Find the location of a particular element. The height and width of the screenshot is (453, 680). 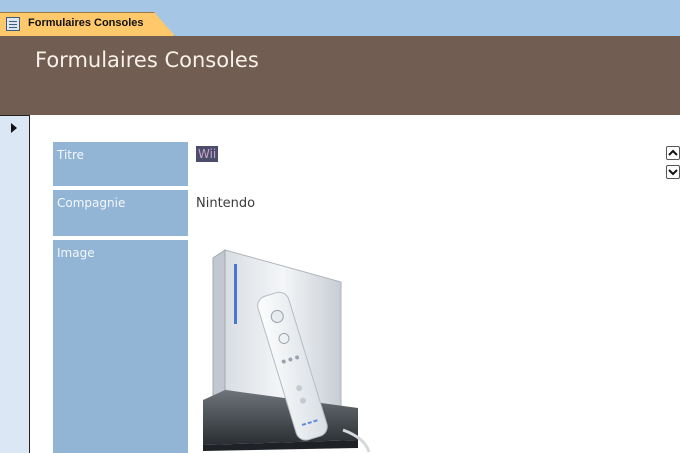

page-title: Formulaires Consoles is located at coordinates (147, 60).